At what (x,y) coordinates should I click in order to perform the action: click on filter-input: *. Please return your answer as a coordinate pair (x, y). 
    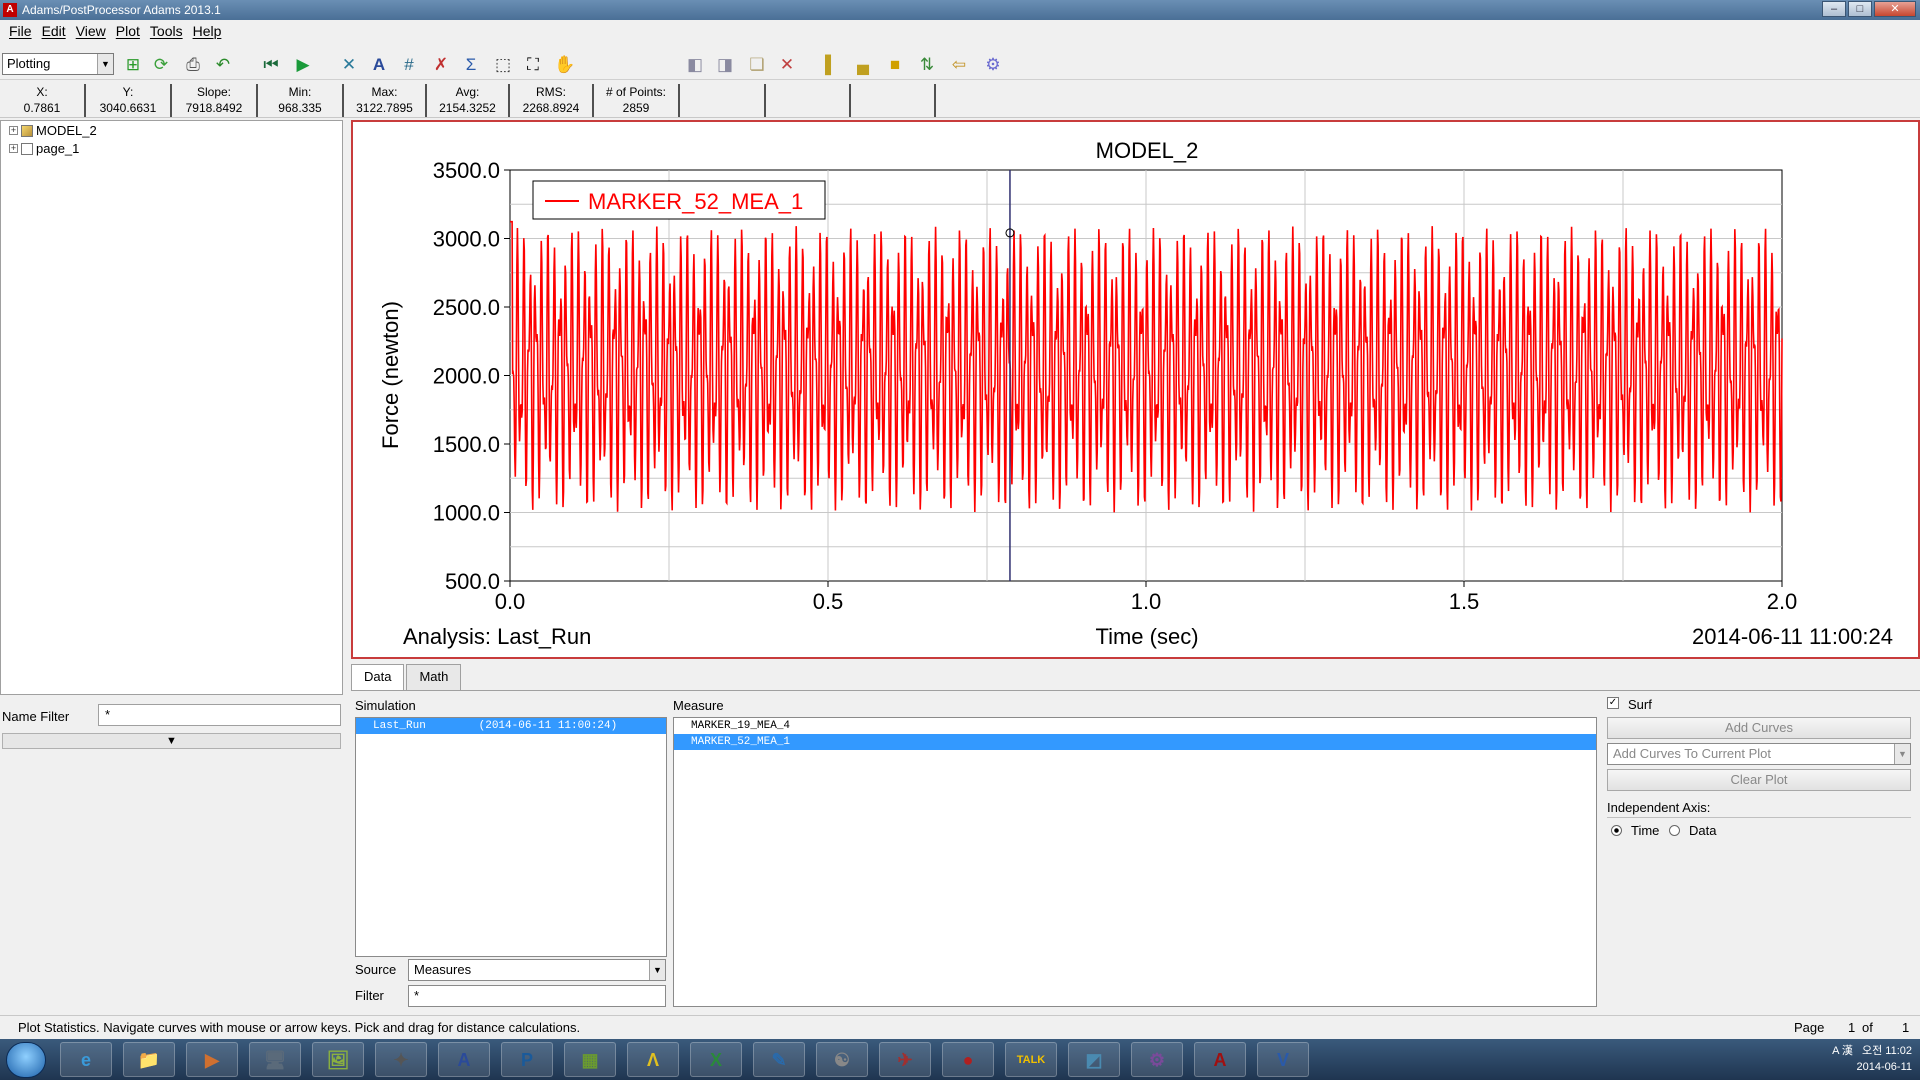
    Looking at the image, I should click on (537, 996).